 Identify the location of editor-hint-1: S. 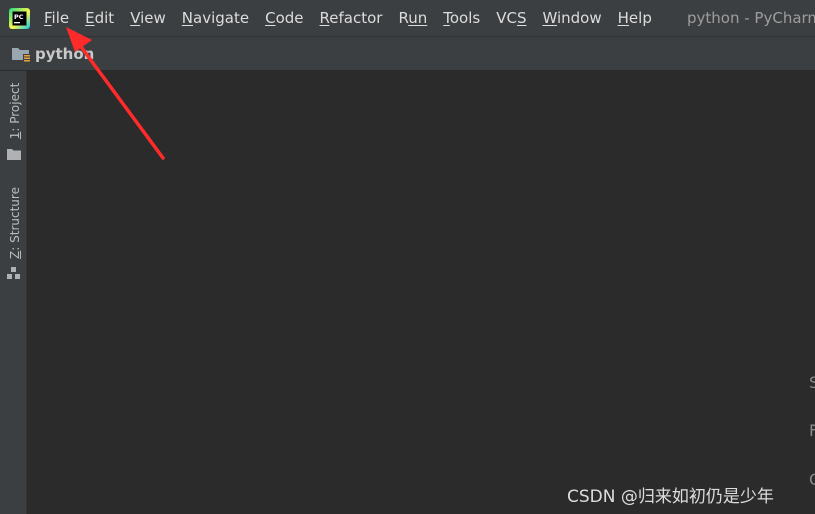
(812, 382).